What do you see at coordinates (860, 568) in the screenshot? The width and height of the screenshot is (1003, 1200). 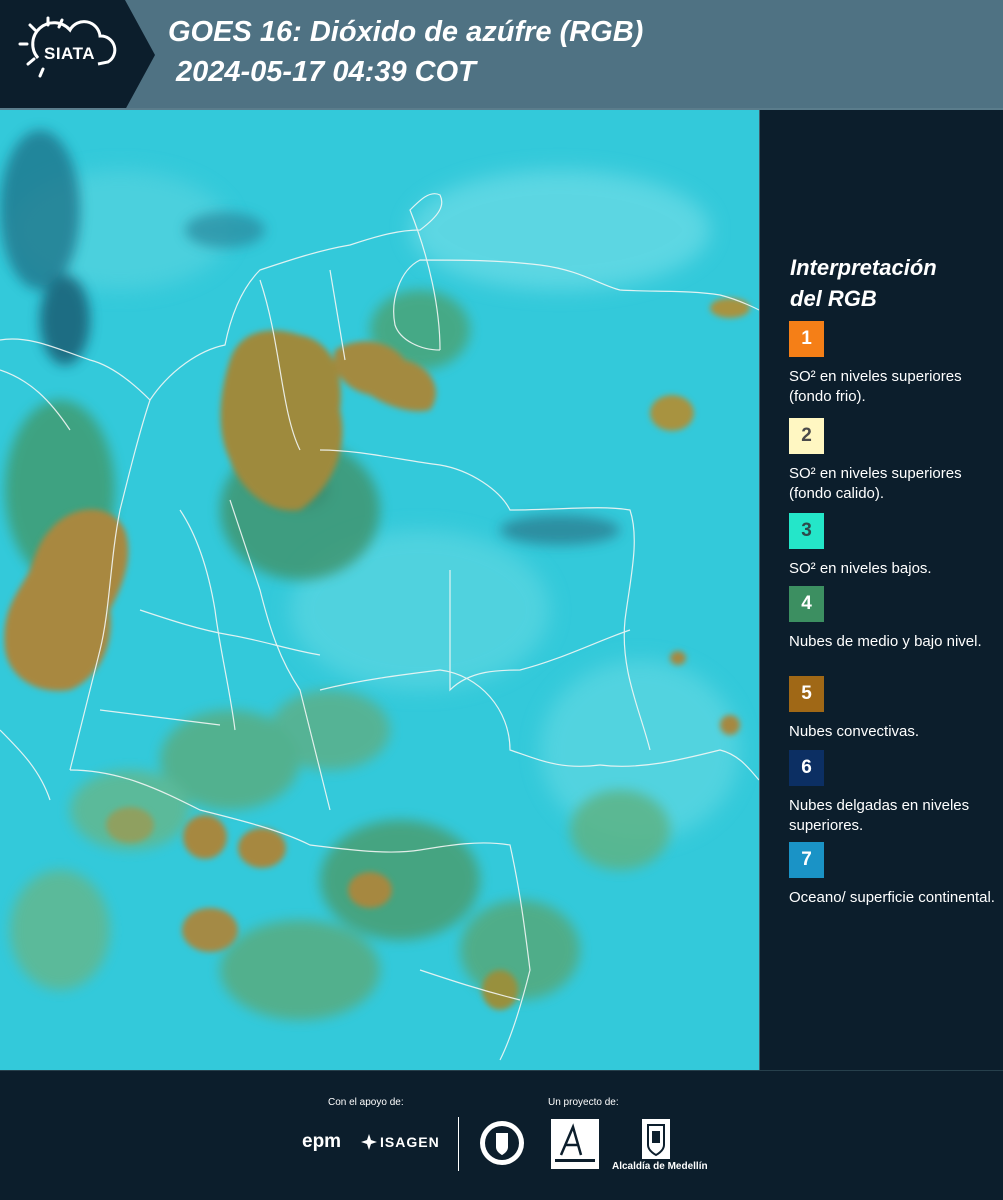 I see `legend-item-text: SO² en niveles bajos.` at bounding box center [860, 568].